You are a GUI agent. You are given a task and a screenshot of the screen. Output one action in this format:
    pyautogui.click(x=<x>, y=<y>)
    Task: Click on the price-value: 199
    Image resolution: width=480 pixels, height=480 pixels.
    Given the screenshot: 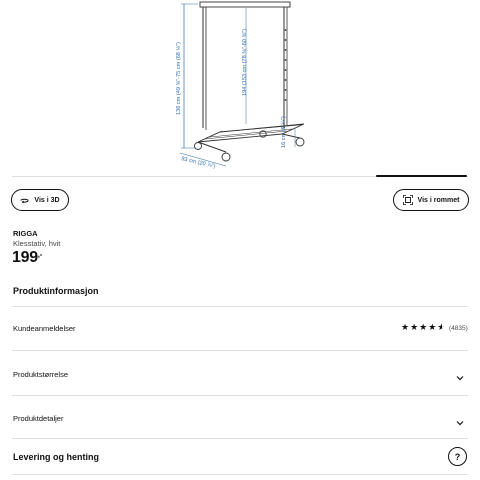 What is the action you would take?
    pyautogui.click(x=25, y=257)
    